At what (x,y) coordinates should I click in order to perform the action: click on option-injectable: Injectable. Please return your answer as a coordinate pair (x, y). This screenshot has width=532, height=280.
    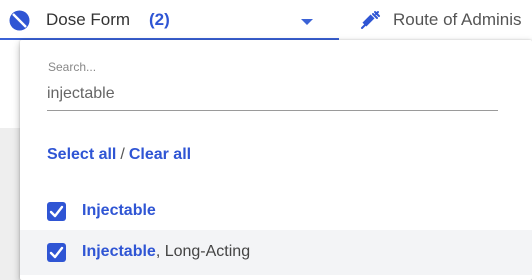
    Looking at the image, I should click on (276, 211).